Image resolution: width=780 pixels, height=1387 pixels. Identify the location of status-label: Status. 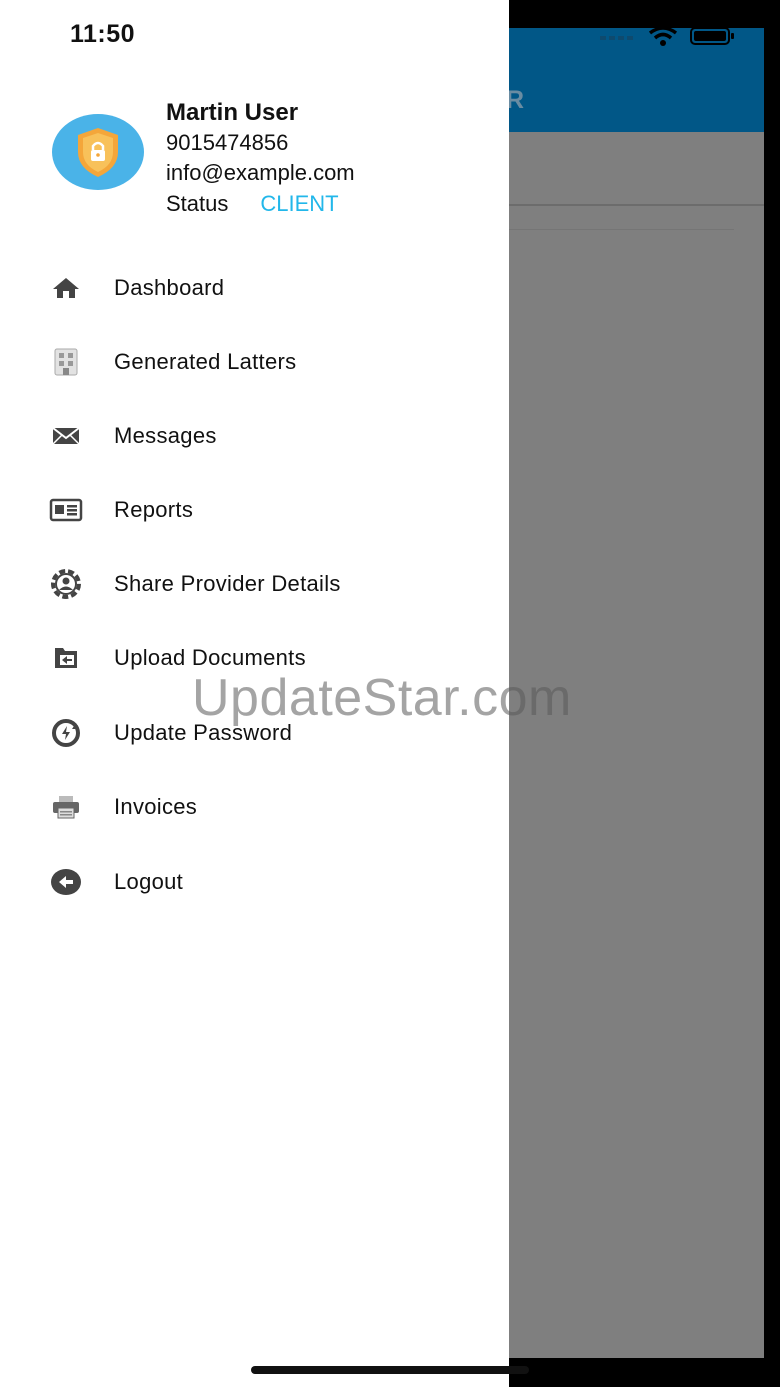
(197, 203).